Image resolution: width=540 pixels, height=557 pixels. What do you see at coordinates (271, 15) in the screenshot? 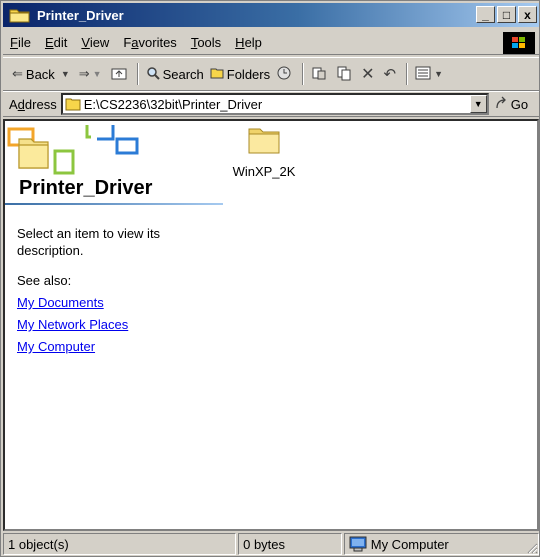
I see `title-bar: Printer_Driver _ □ x` at bounding box center [271, 15].